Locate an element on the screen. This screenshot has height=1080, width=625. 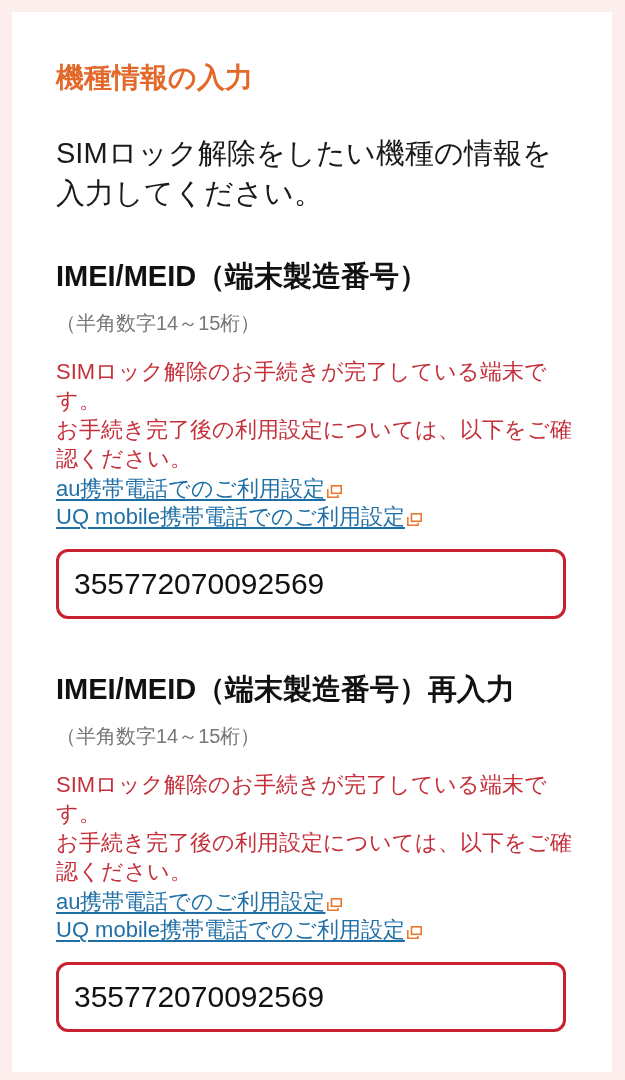
field-label: IMEI/MEID（端末製造番号） is located at coordinates (243, 276).